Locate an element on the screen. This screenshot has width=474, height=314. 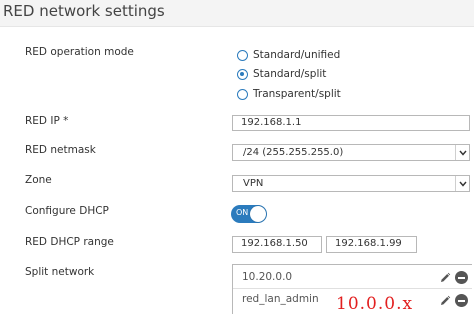
page-title: RED network settings is located at coordinates (84, 11).